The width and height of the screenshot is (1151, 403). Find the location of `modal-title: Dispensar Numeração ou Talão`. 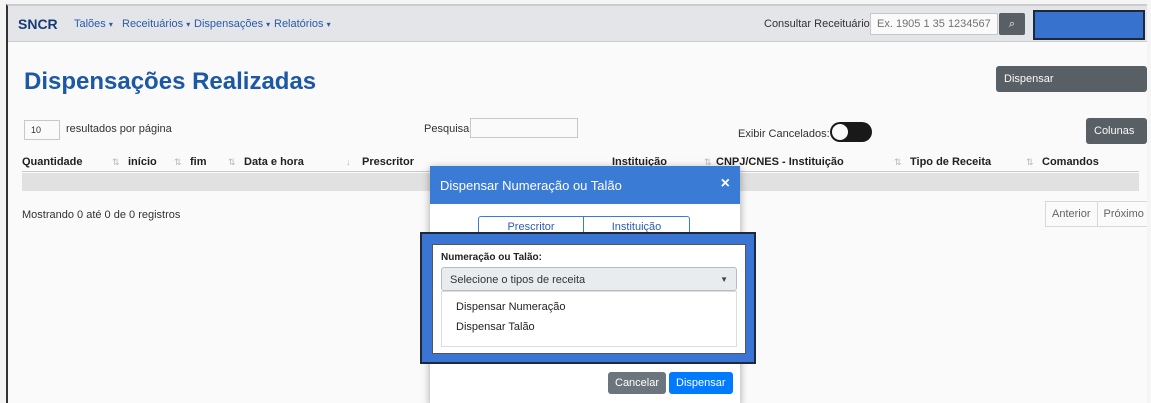

modal-title: Dispensar Numeração ou Talão is located at coordinates (531, 185).